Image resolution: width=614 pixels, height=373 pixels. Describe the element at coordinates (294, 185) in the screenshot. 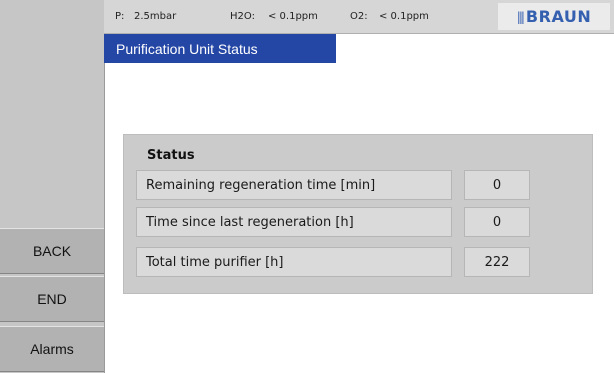

I see `remaining-regeneration-label: Remaining regeneration time [min]` at that location.